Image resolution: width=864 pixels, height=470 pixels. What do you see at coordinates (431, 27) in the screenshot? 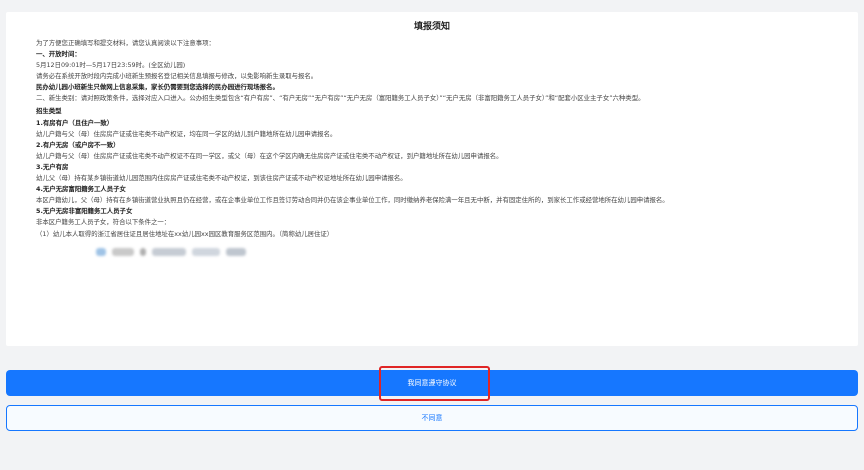
I see `notice-title: 填报须知` at bounding box center [431, 27].